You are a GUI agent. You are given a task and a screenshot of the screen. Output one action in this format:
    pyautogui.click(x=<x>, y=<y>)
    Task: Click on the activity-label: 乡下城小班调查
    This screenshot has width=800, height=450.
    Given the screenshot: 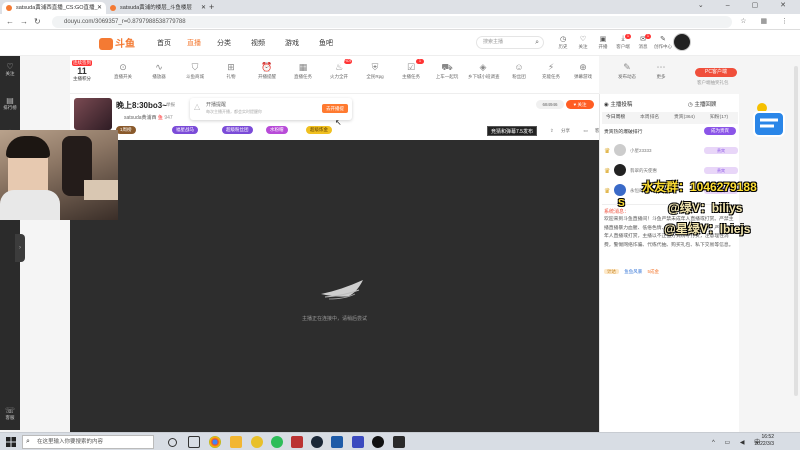 What is the action you would take?
    pyautogui.click(x=484, y=76)
    